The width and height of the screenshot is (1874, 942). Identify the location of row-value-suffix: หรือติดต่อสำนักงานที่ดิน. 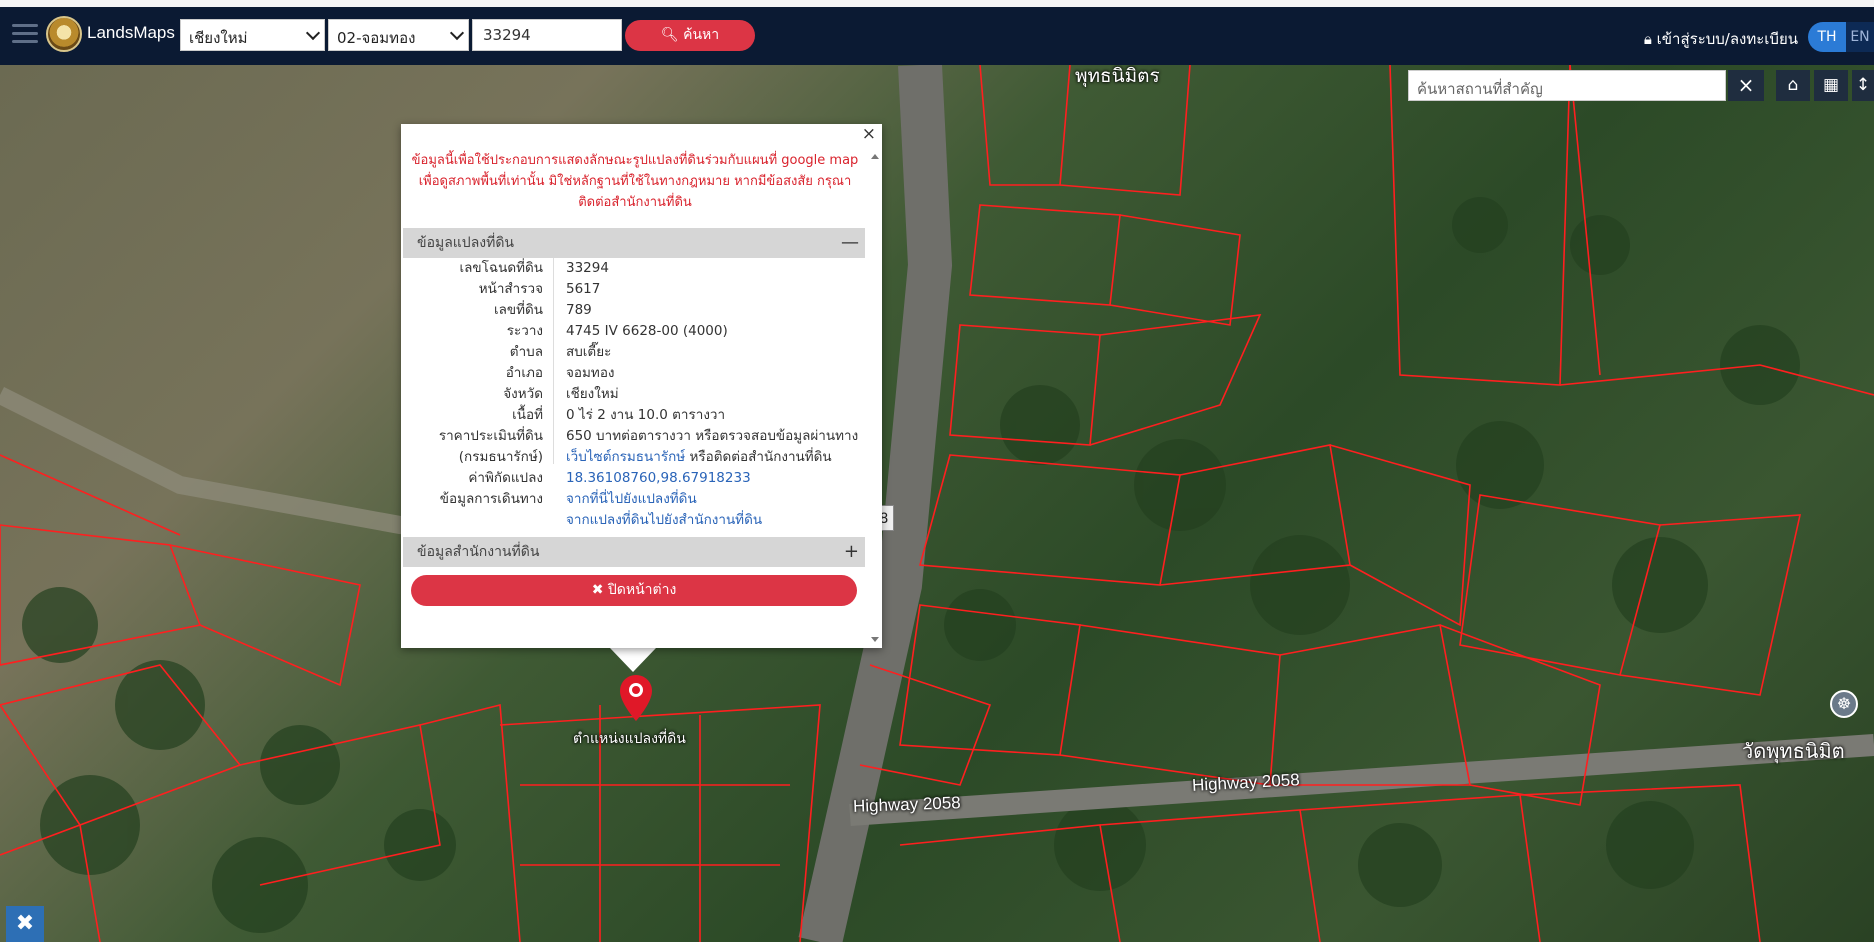
(758, 457).